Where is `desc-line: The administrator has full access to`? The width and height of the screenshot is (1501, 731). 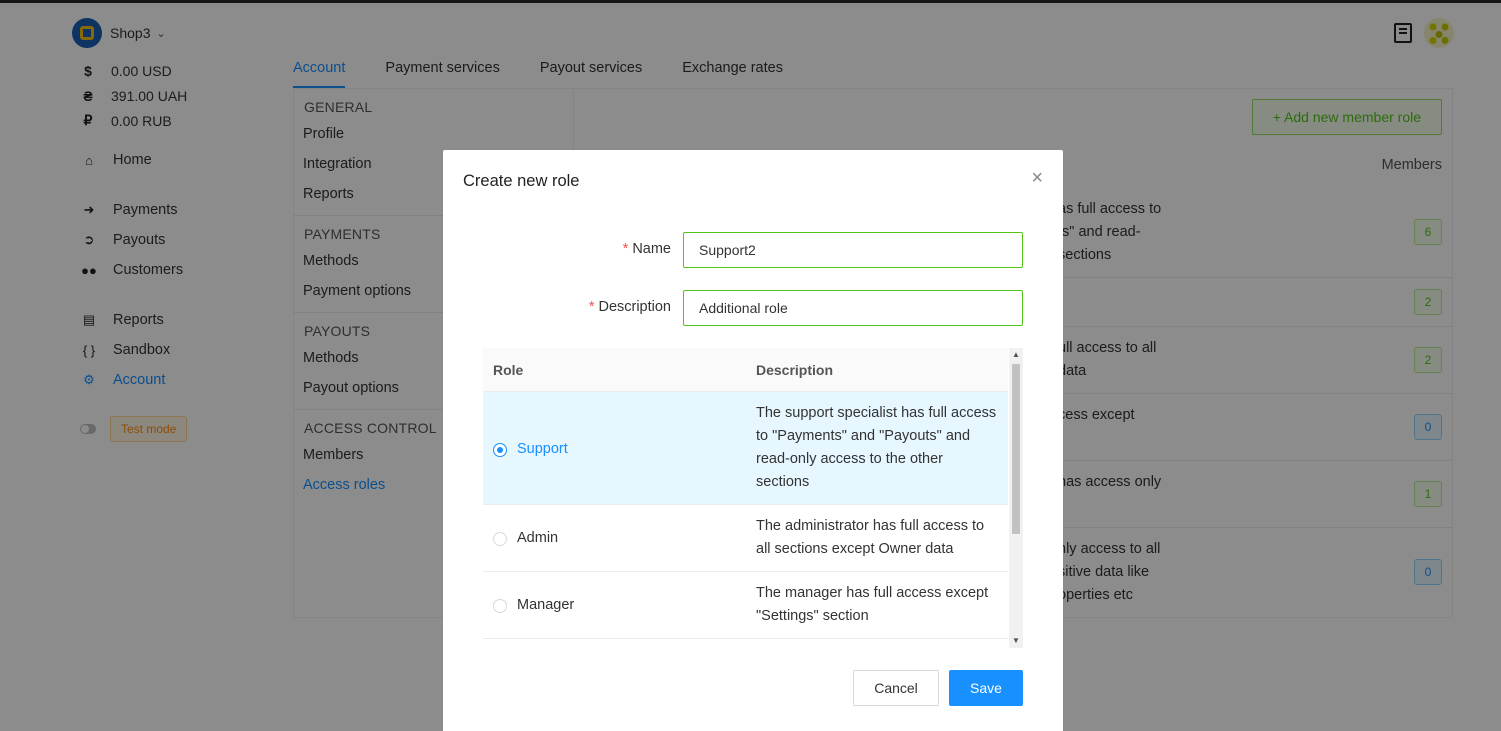 desc-line: The administrator has full access to is located at coordinates (870, 526).